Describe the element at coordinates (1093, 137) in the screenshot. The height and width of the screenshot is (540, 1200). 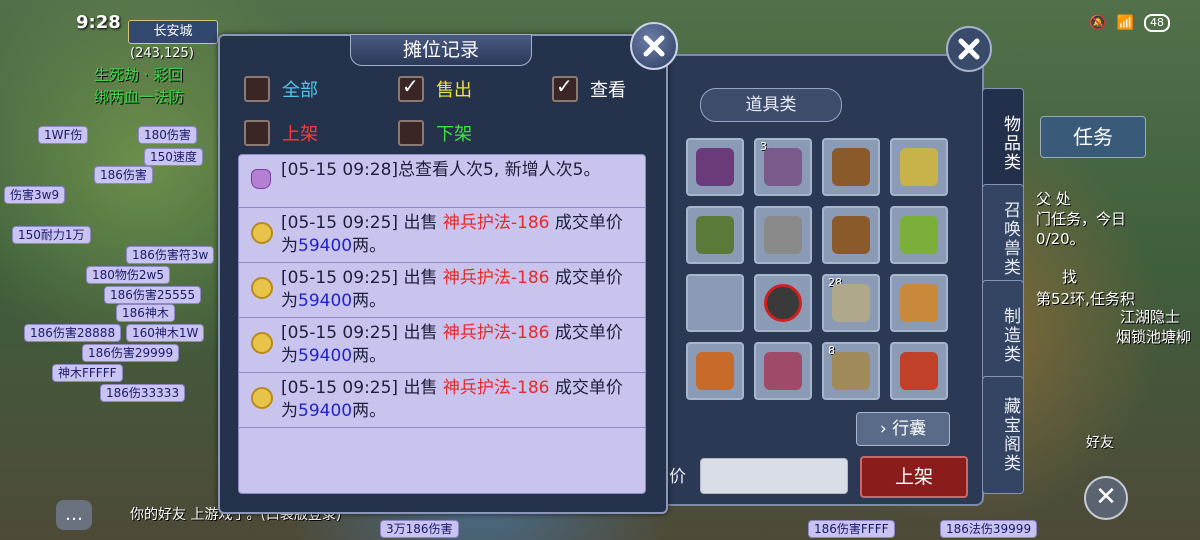
I see `task-button: 任务` at that location.